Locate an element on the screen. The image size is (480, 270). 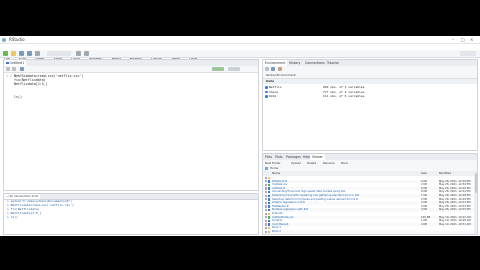
r-file-icon is located at coordinates (7, 62).